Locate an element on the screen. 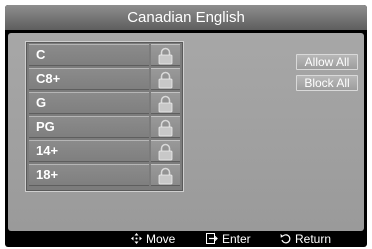  footer-move: Move is located at coordinates (153, 239).